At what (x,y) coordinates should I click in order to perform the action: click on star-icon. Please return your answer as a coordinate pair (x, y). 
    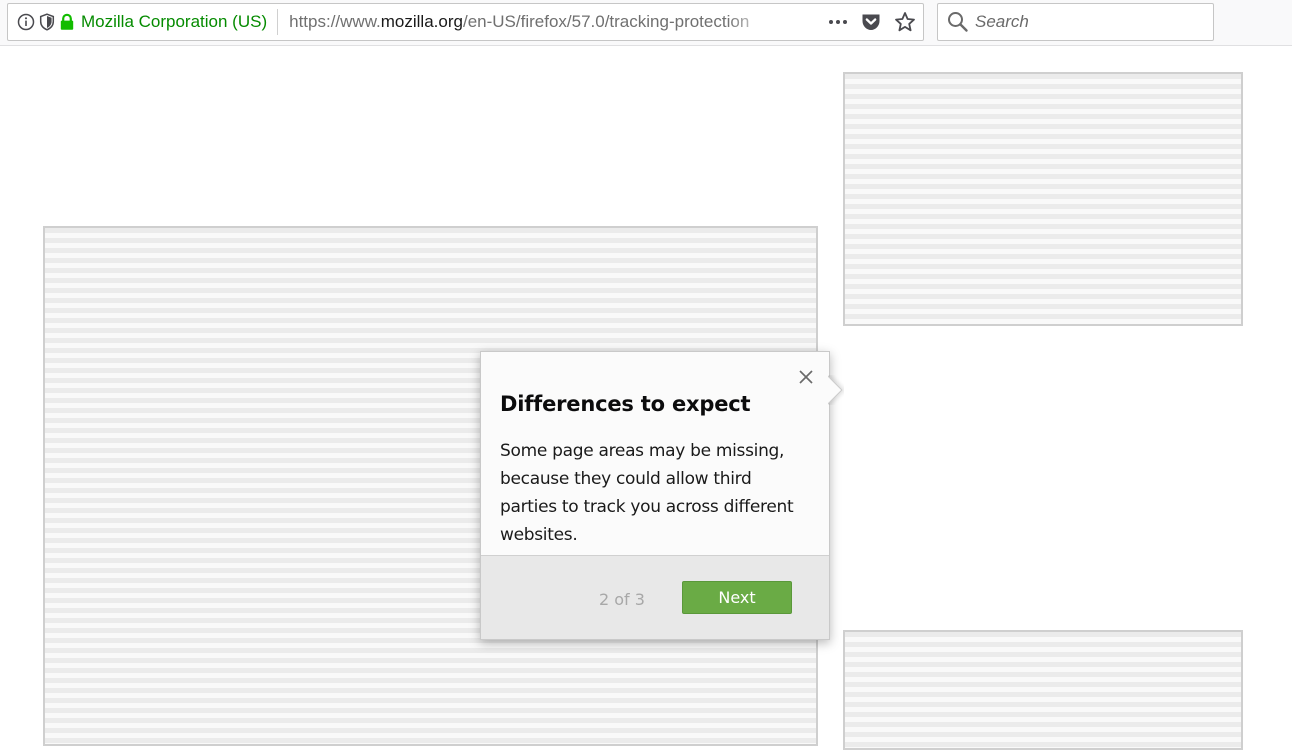
    Looking at the image, I should click on (905, 22).